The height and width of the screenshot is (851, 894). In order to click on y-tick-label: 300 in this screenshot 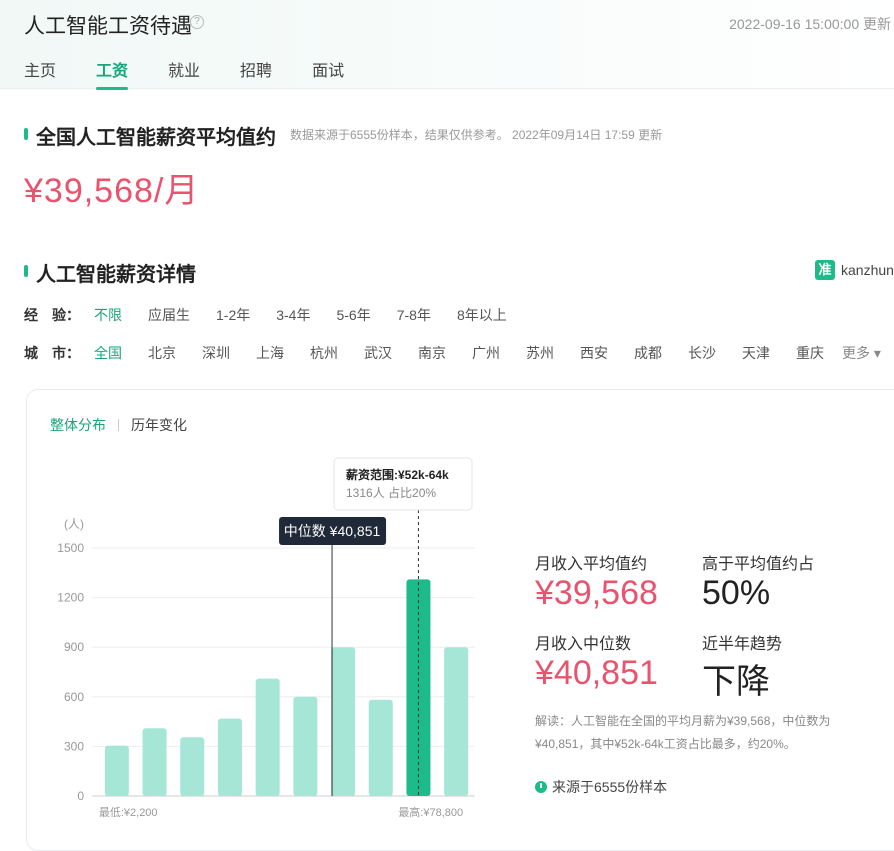, I will do `click(74, 746)`.